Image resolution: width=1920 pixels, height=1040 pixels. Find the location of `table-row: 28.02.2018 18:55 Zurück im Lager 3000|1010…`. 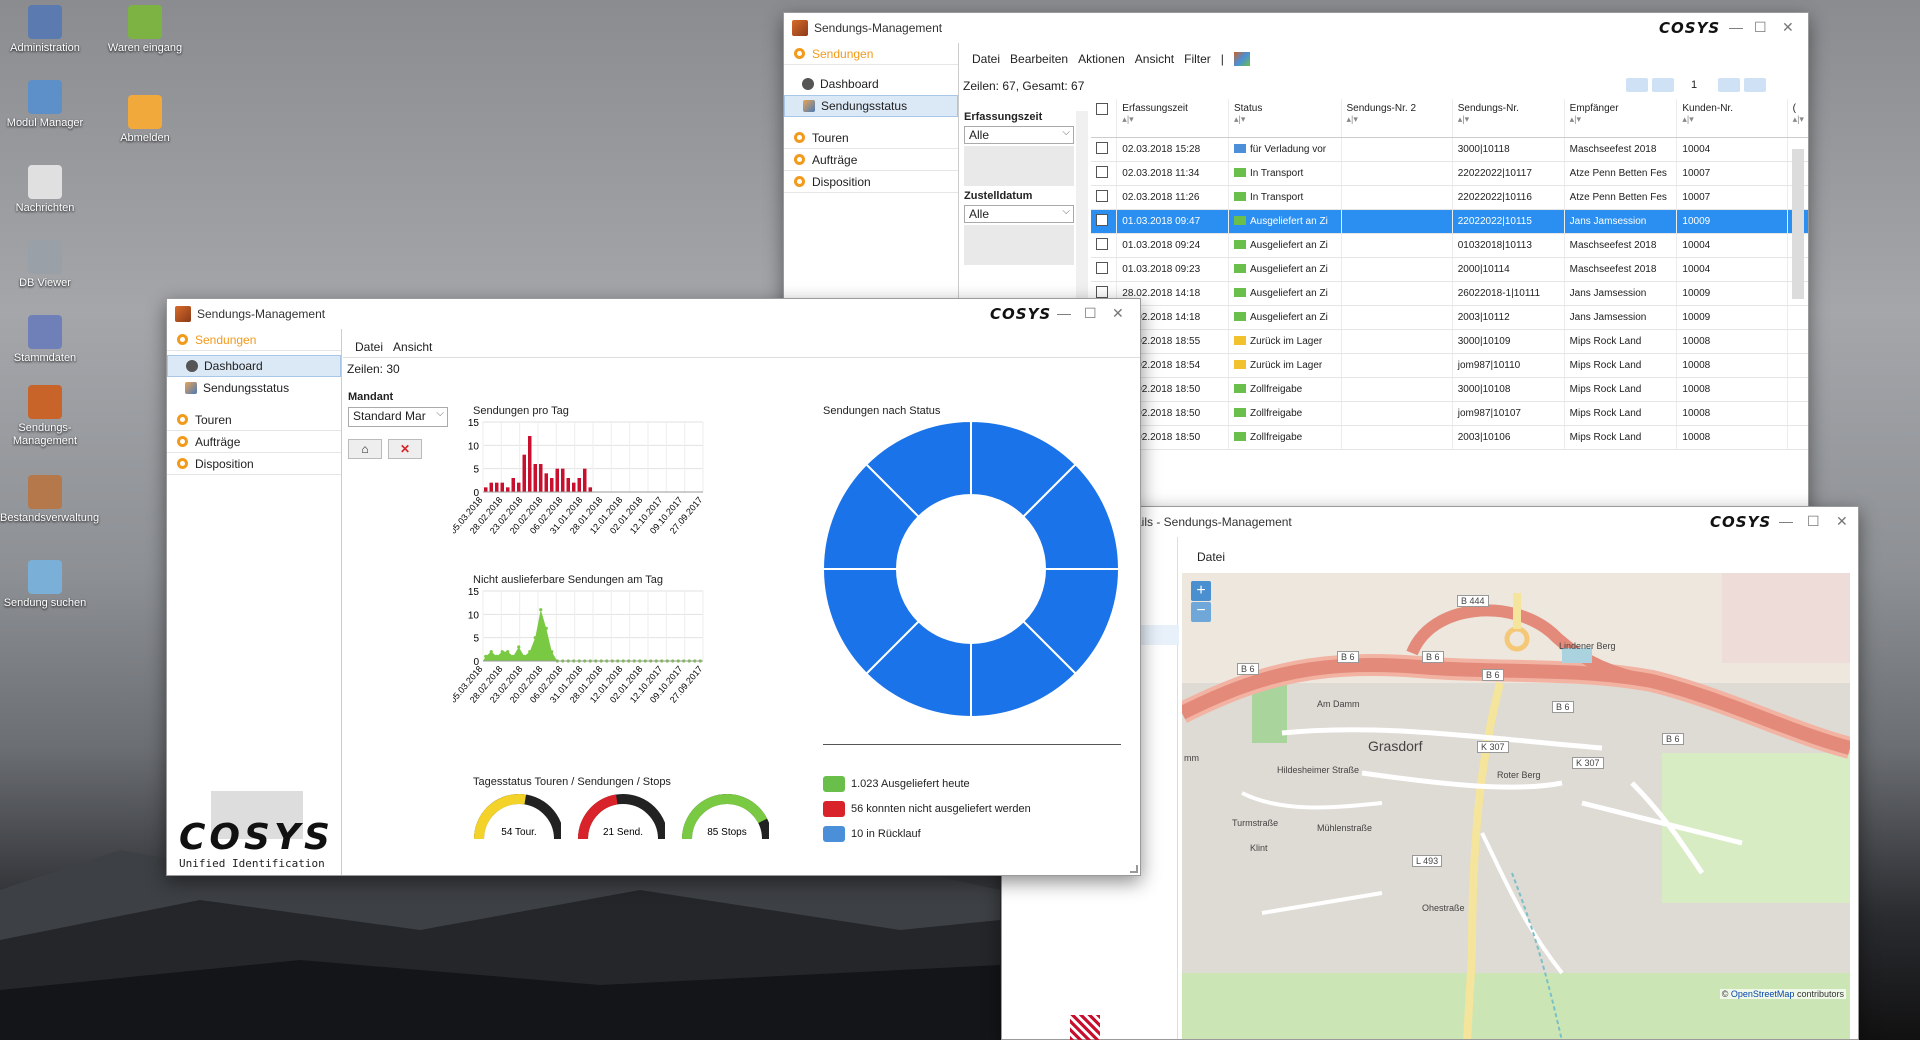

table-row: 28.02.2018 18:55 Zurück im Lager 3000|1010… is located at coordinates (1449, 341).